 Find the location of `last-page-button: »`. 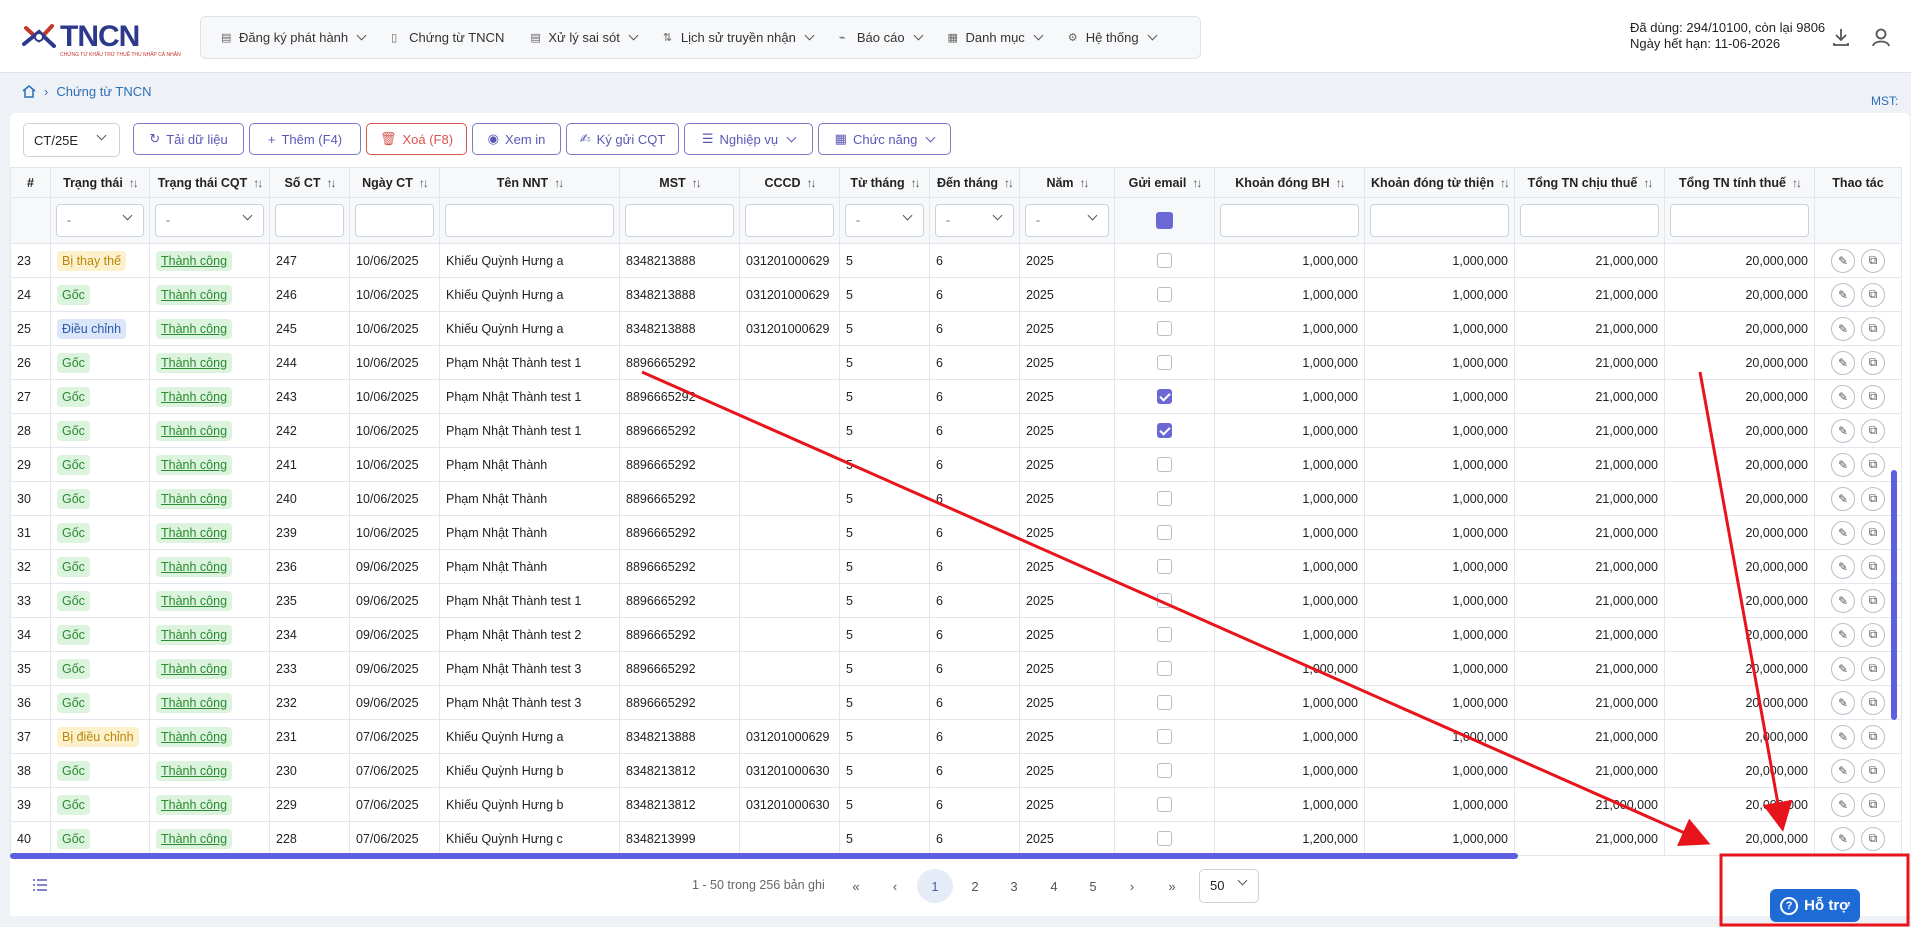

last-page-button: » is located at coordinates (1172, 886).